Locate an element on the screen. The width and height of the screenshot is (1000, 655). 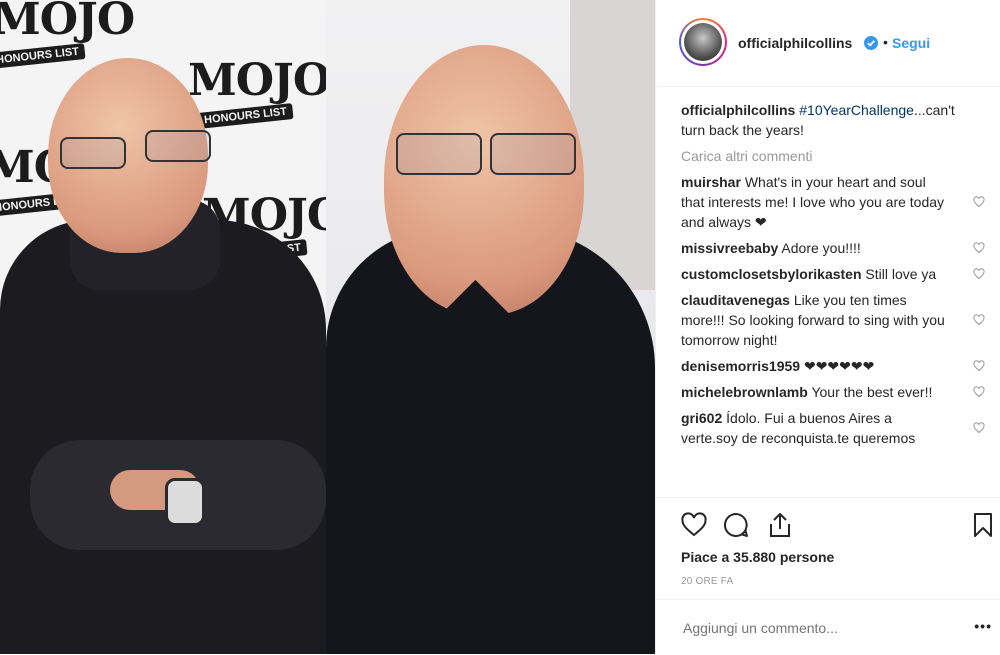
comment-username: gri602 is located at coordinates (701, 418).